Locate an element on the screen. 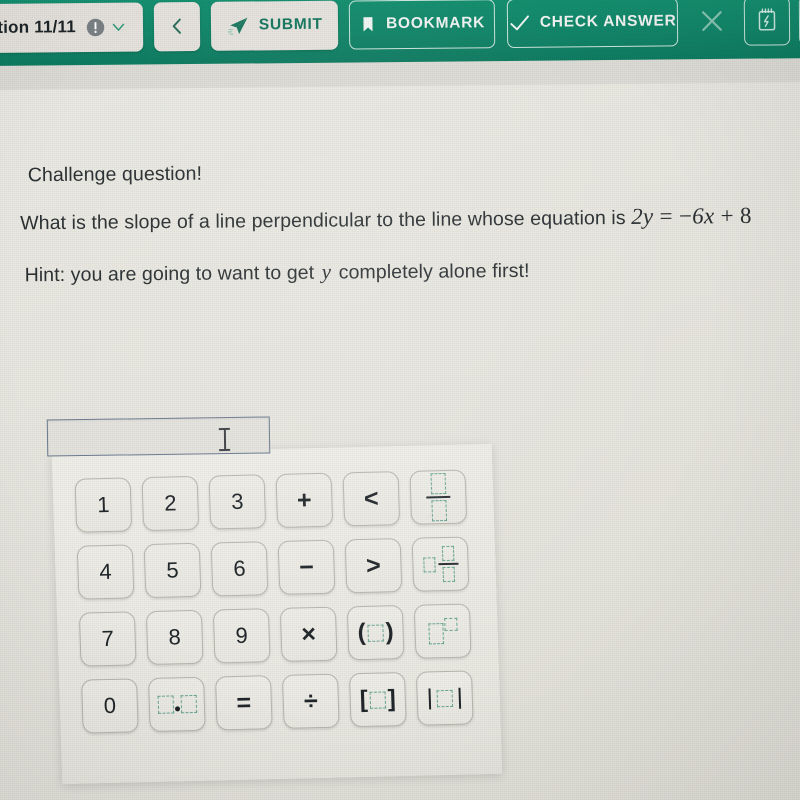  mixed-number-template-icon is located at coordinates (440, 564).